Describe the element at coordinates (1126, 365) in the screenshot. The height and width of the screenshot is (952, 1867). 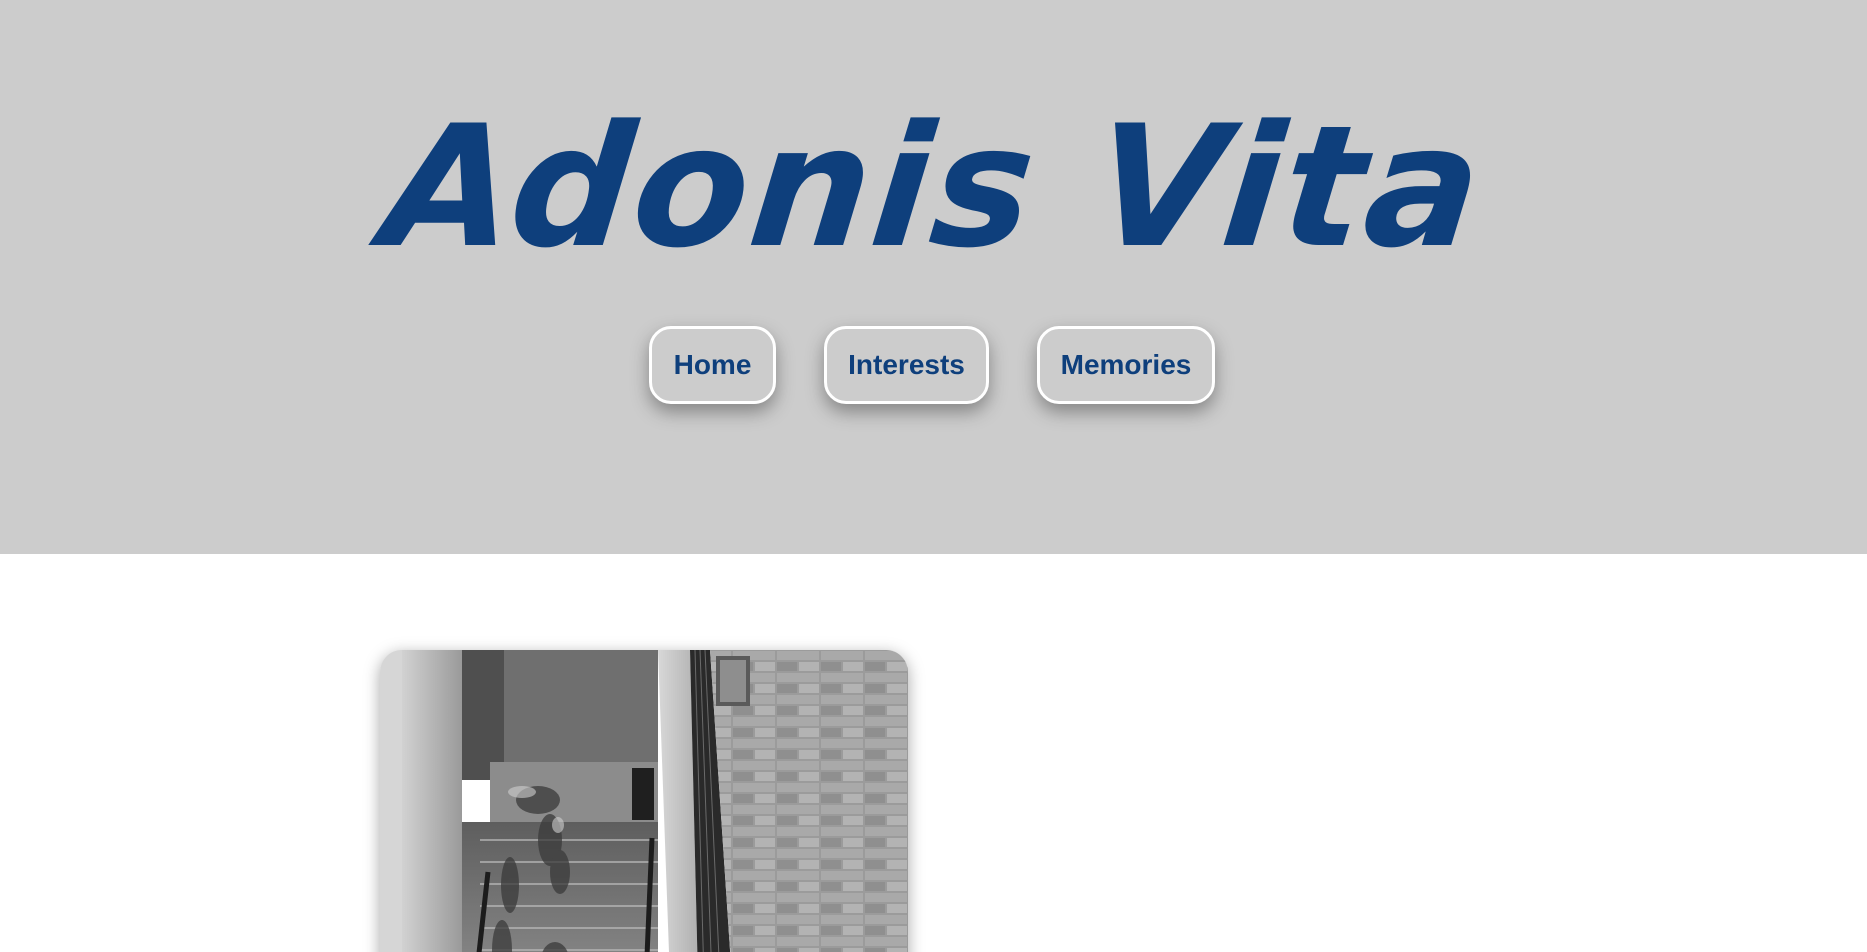
I see `nav-memories-button: Memories` at that location.